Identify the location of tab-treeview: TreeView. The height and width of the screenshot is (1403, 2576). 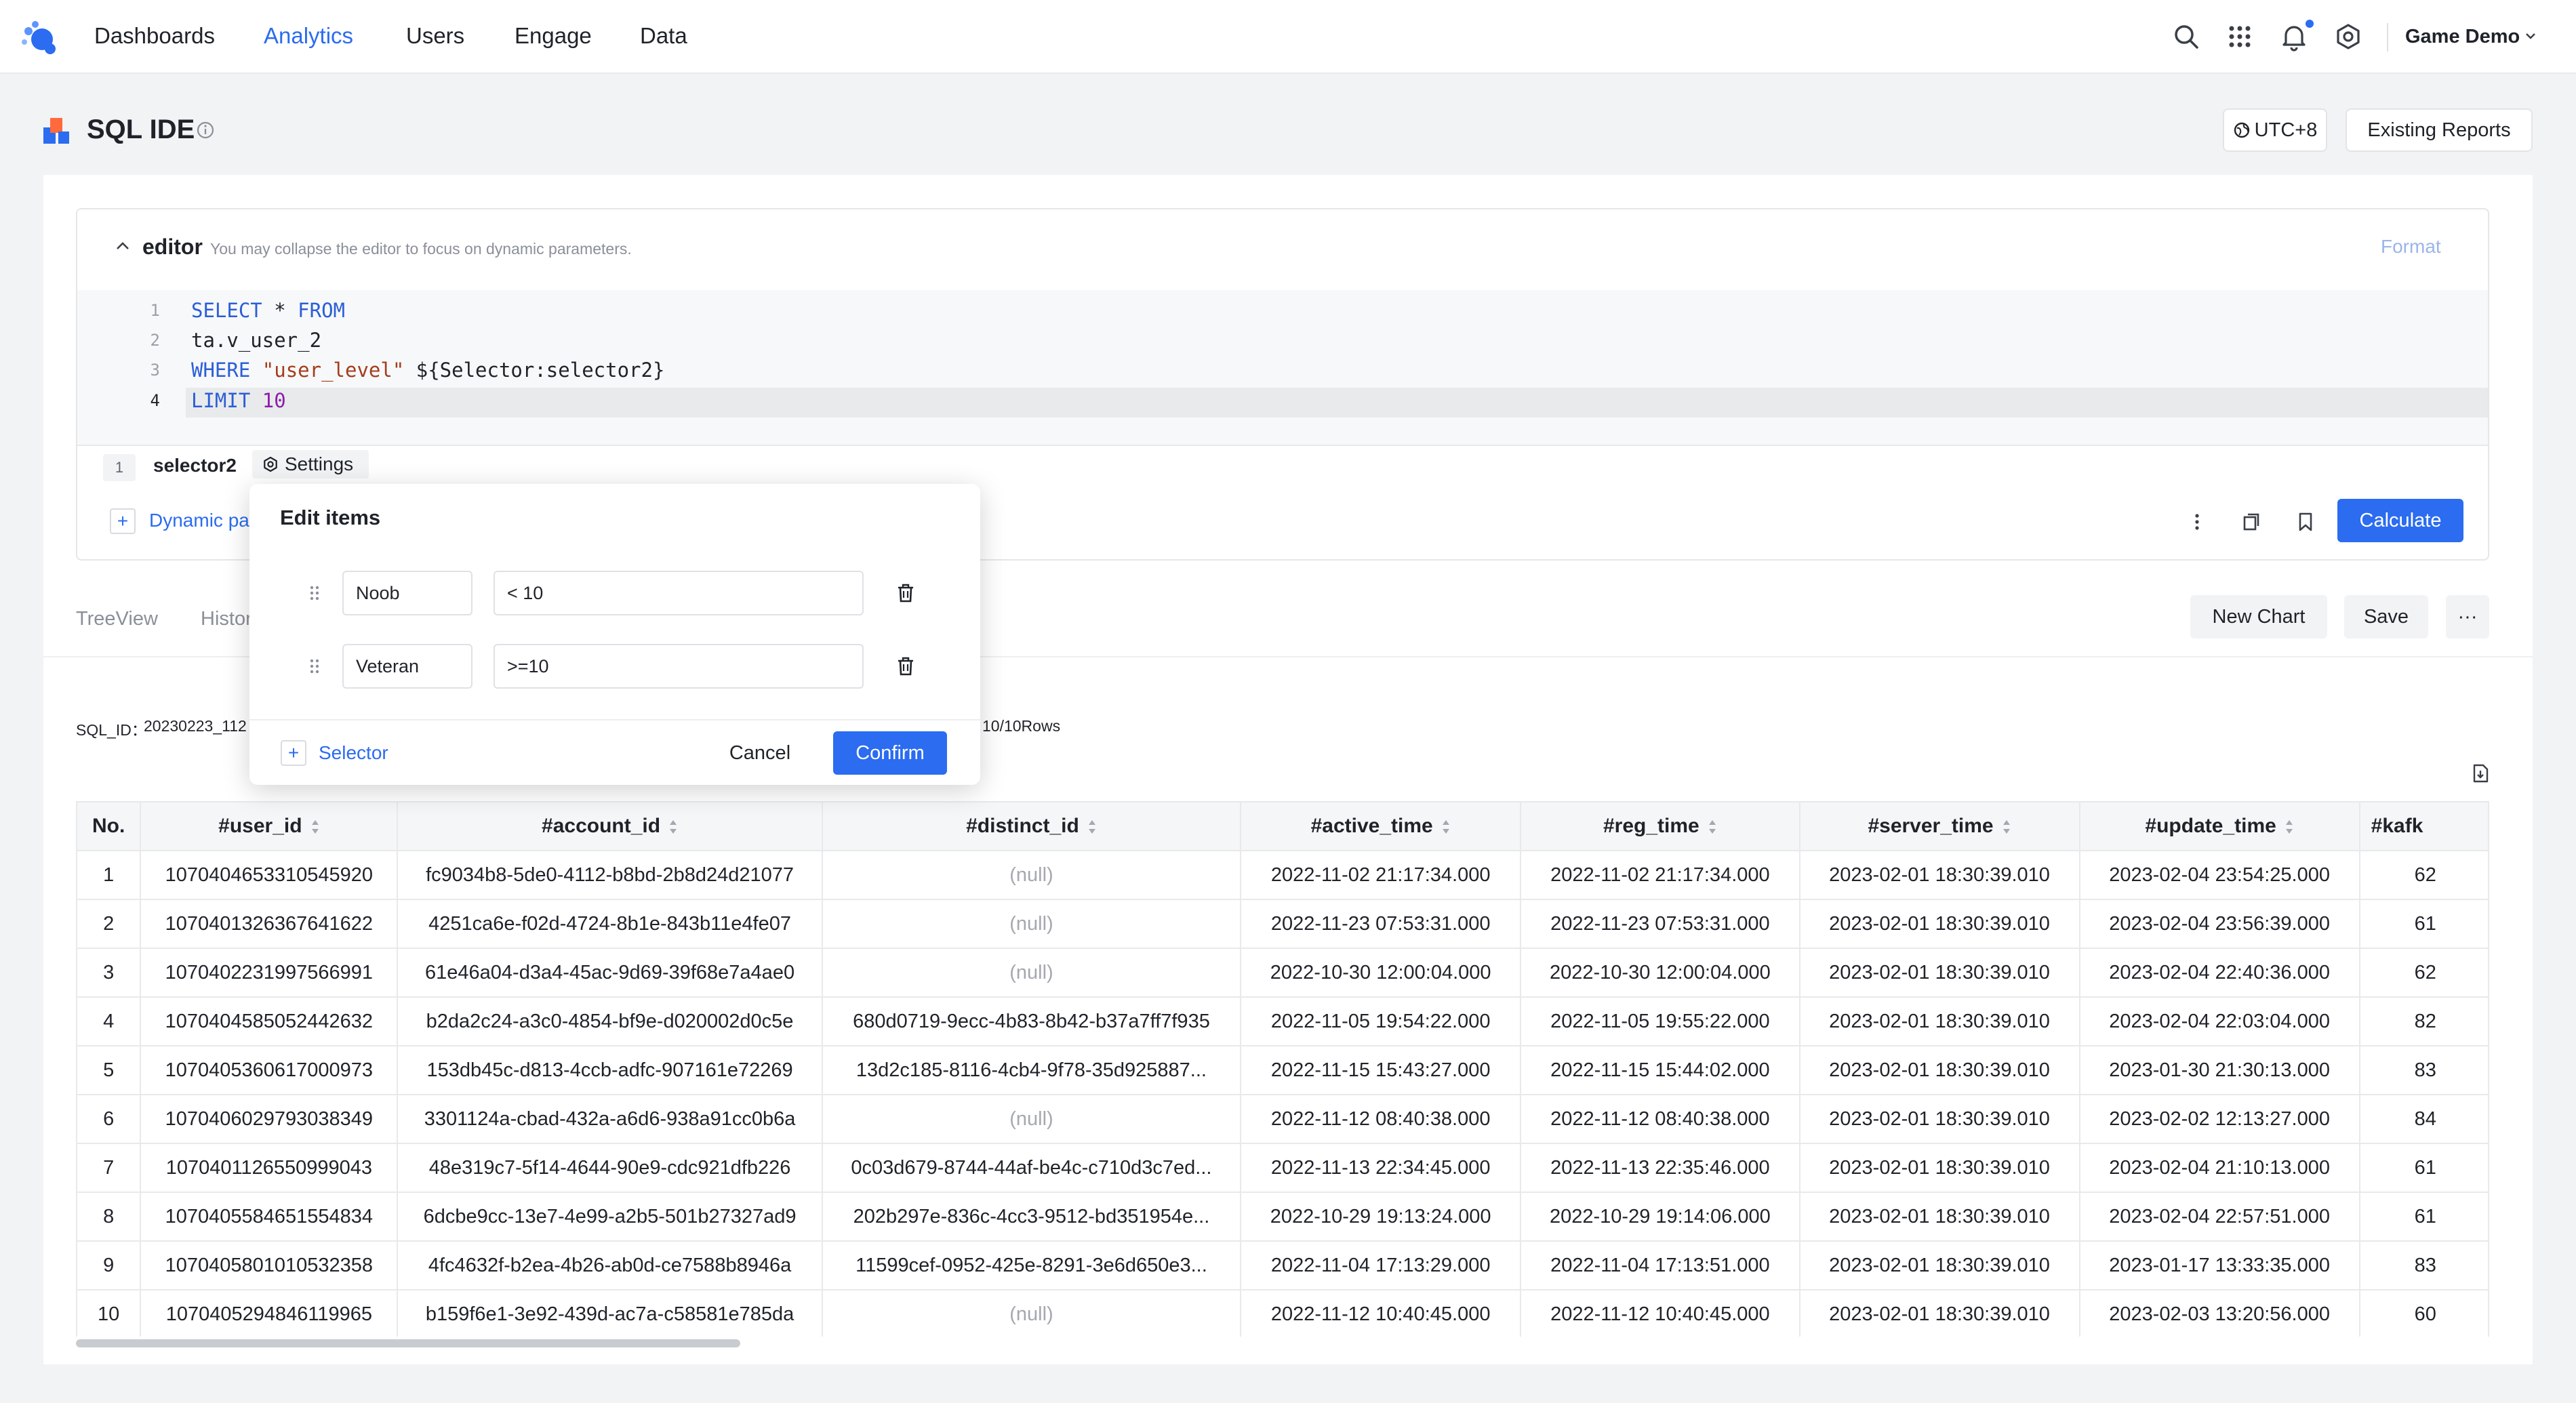
(117, 619).